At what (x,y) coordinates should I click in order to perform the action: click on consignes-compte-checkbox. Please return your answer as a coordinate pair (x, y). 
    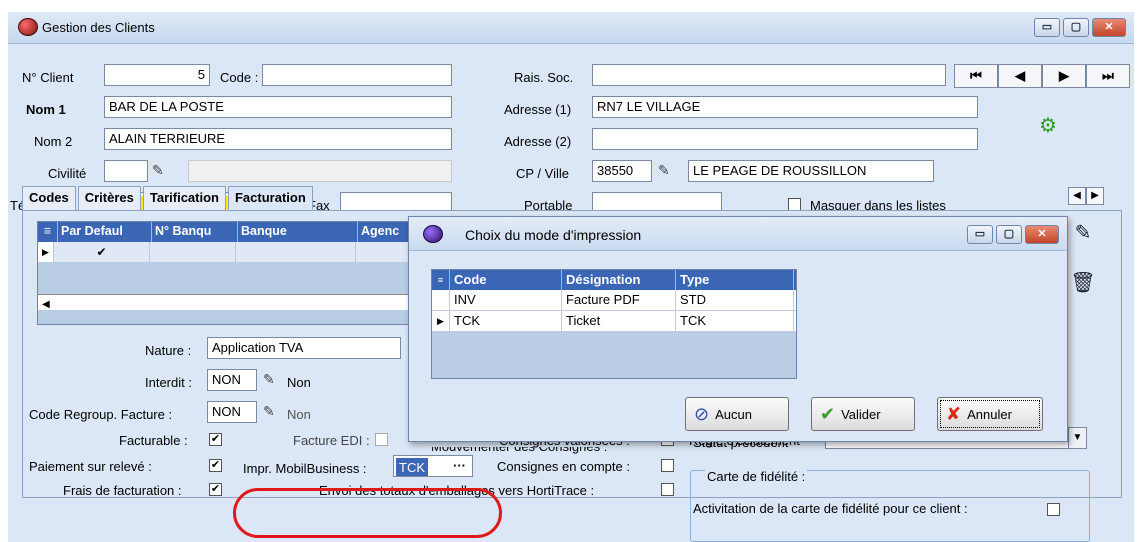
    Looking at the image, I should click on (667, 465).